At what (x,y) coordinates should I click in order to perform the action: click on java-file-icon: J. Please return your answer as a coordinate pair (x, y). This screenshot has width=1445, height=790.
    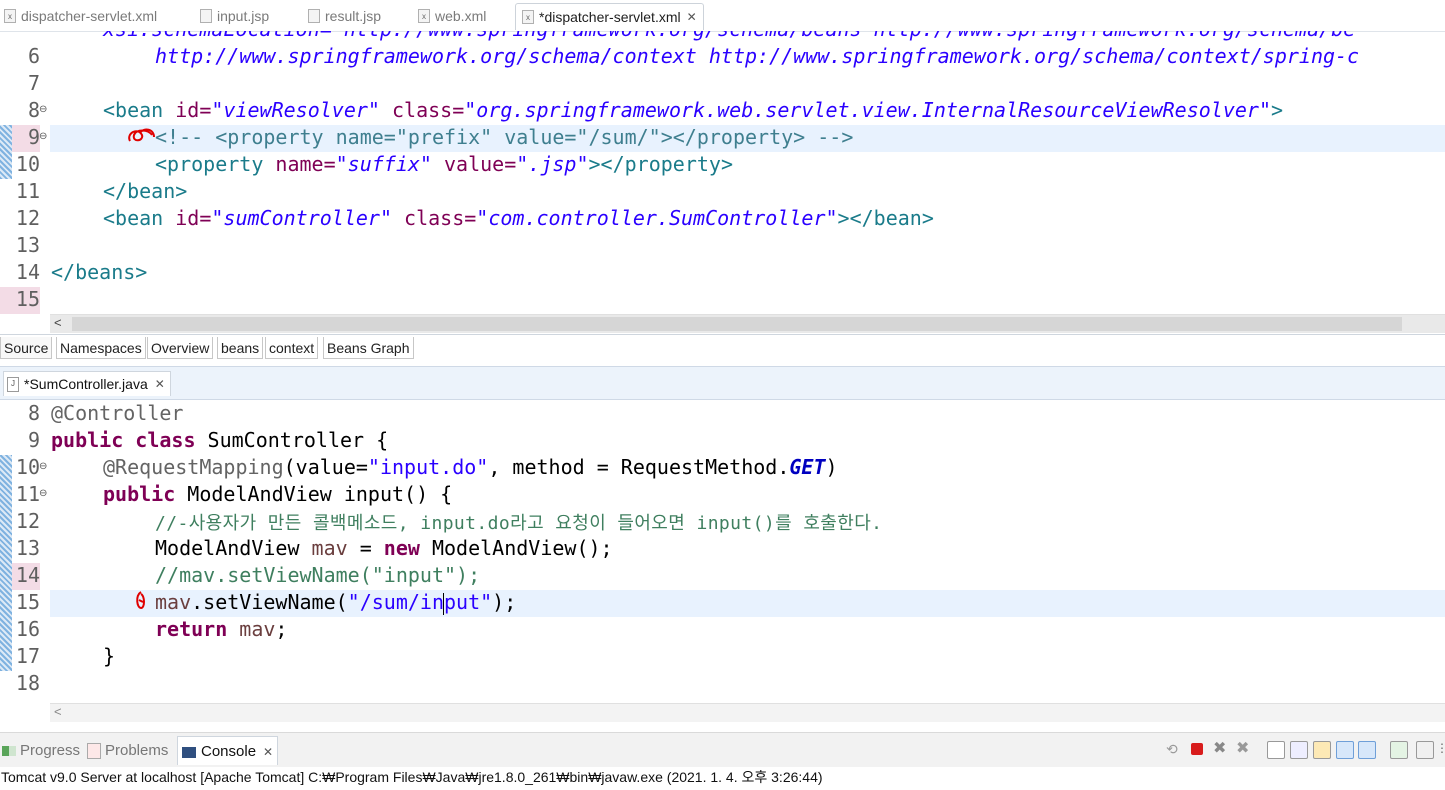
    Looking at the image, I should click on (13, 384).